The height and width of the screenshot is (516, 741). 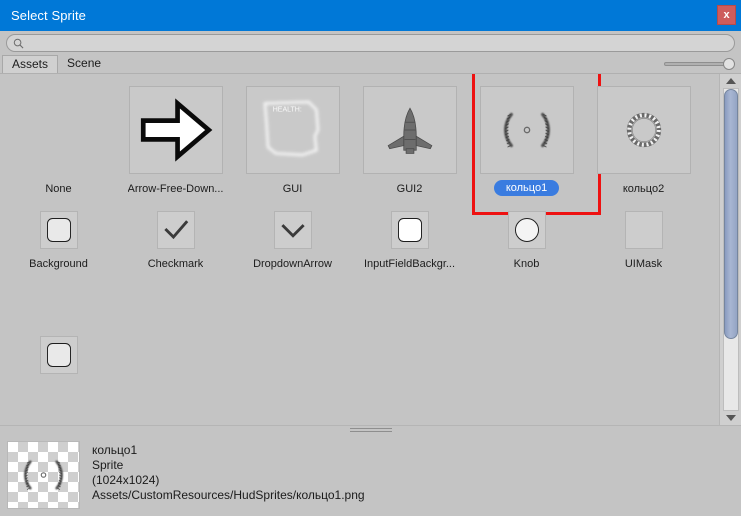 I want to click on sprite-item-label: кольцо2, so click(x=643, y=189).